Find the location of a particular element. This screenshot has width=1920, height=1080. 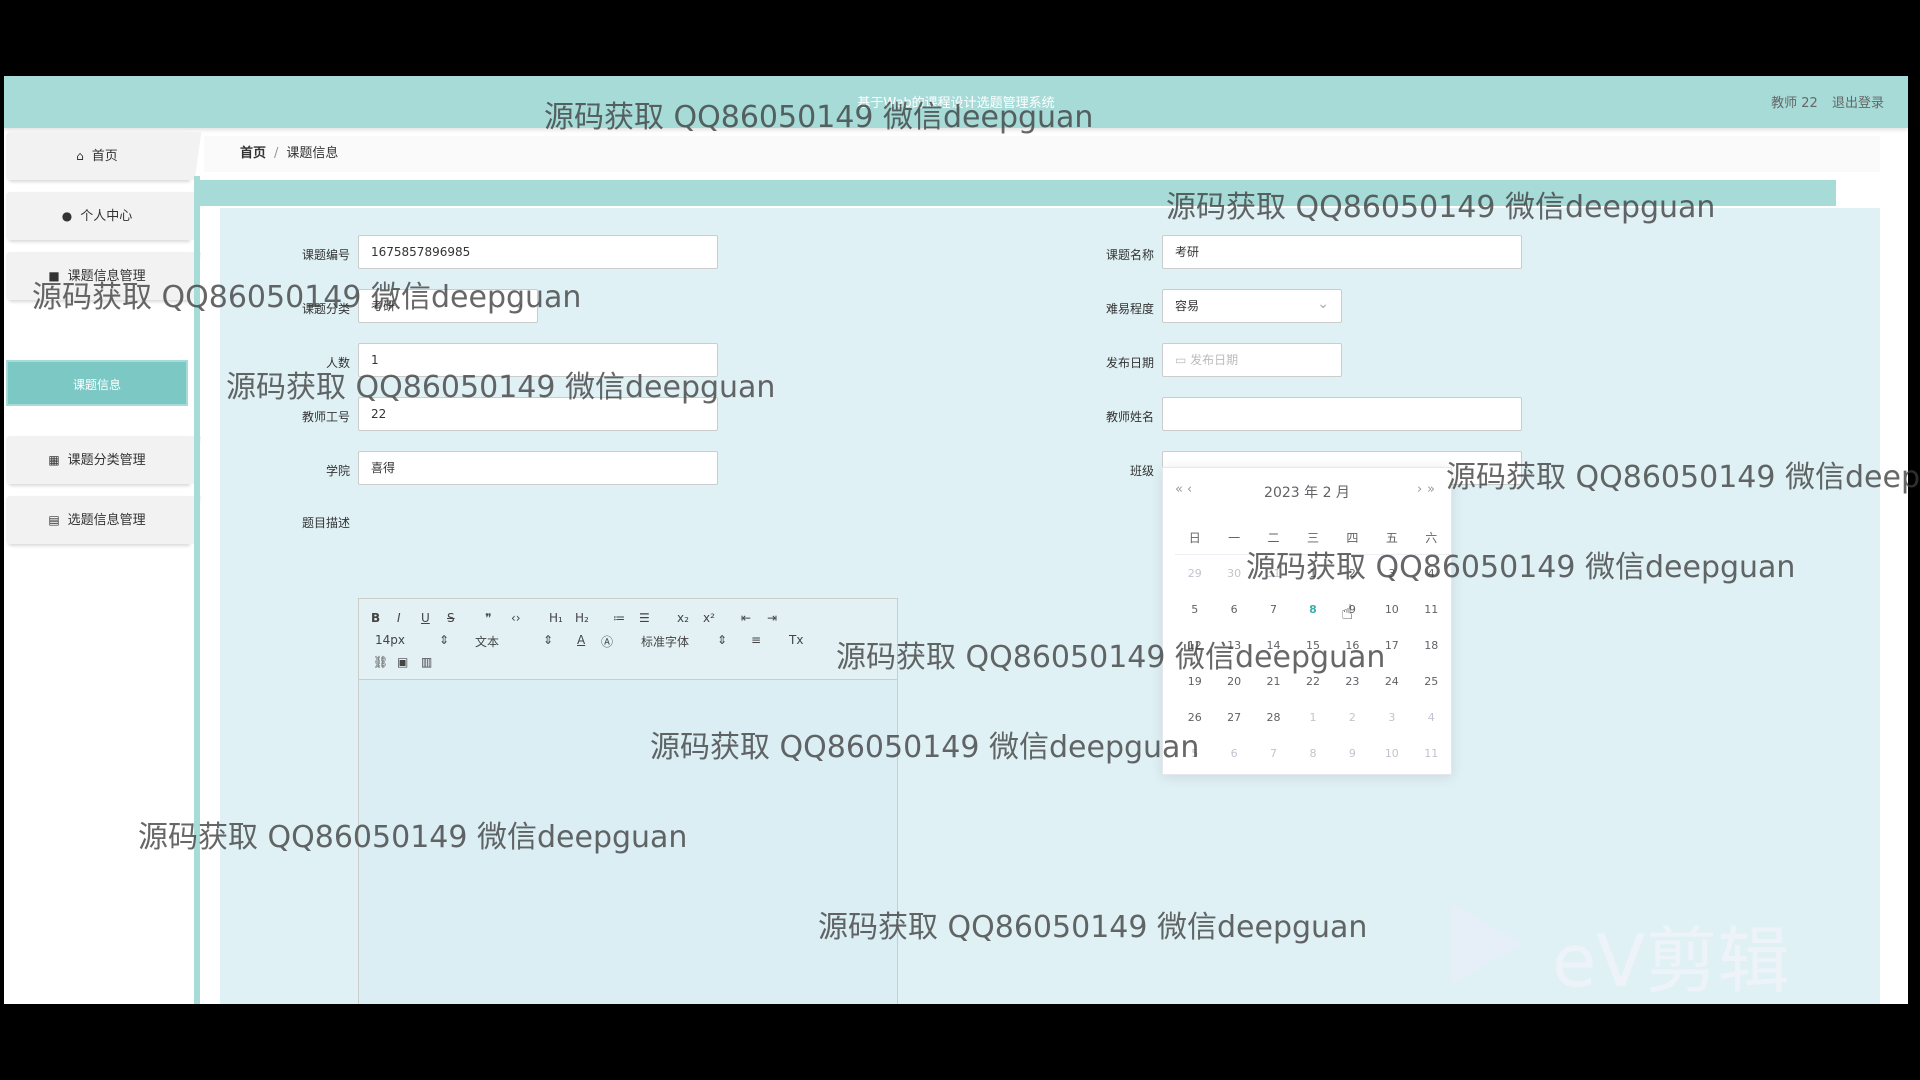

publish-date-input: ▭ 发布日期 is located at coordinates (1252, 360).